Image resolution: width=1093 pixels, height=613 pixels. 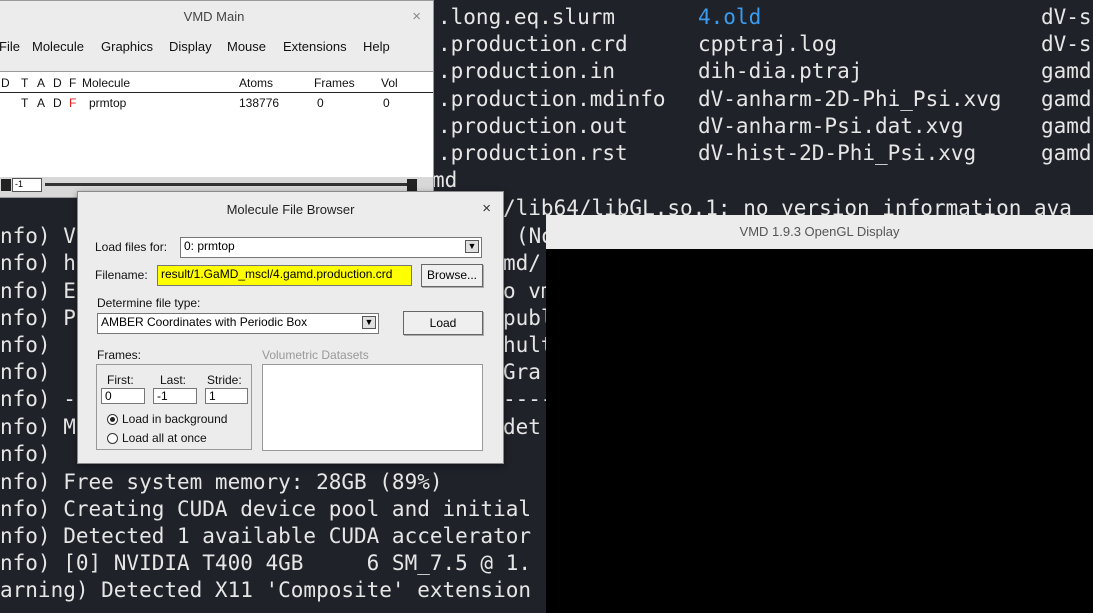 I want to click on terminal-line: .long.eq.slurm, so click(x=526, y=17).